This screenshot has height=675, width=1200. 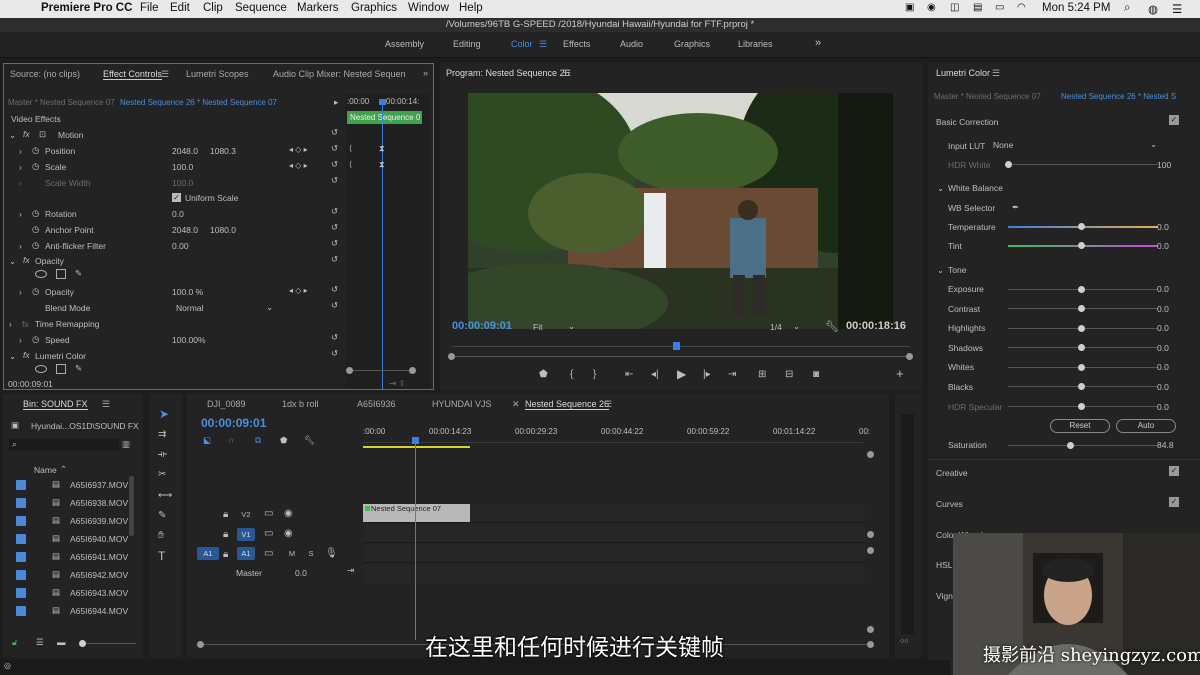 What do you see at coordinates (180, 8) in the screenshot?
I see `menu-edit: Edit` at bounding box center [180, 8].